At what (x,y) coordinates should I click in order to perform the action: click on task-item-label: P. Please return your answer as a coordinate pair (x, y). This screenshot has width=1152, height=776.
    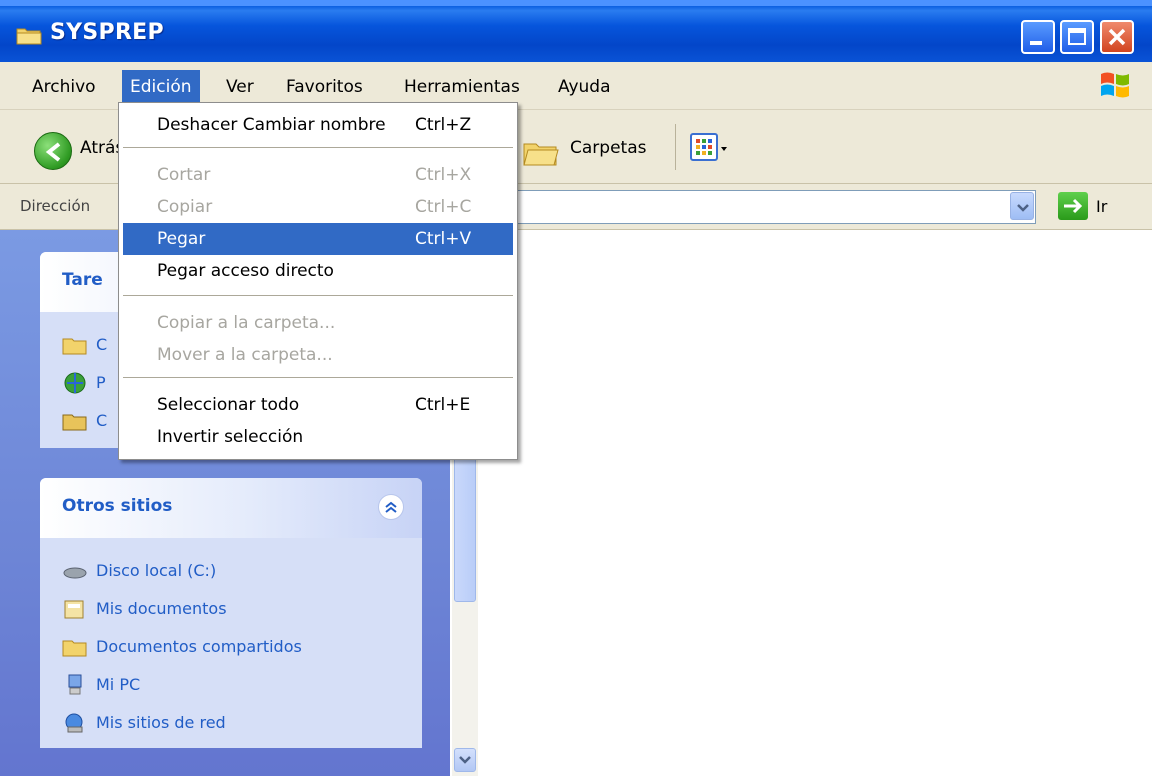
    Looking at the image, I should click on (101, 382).